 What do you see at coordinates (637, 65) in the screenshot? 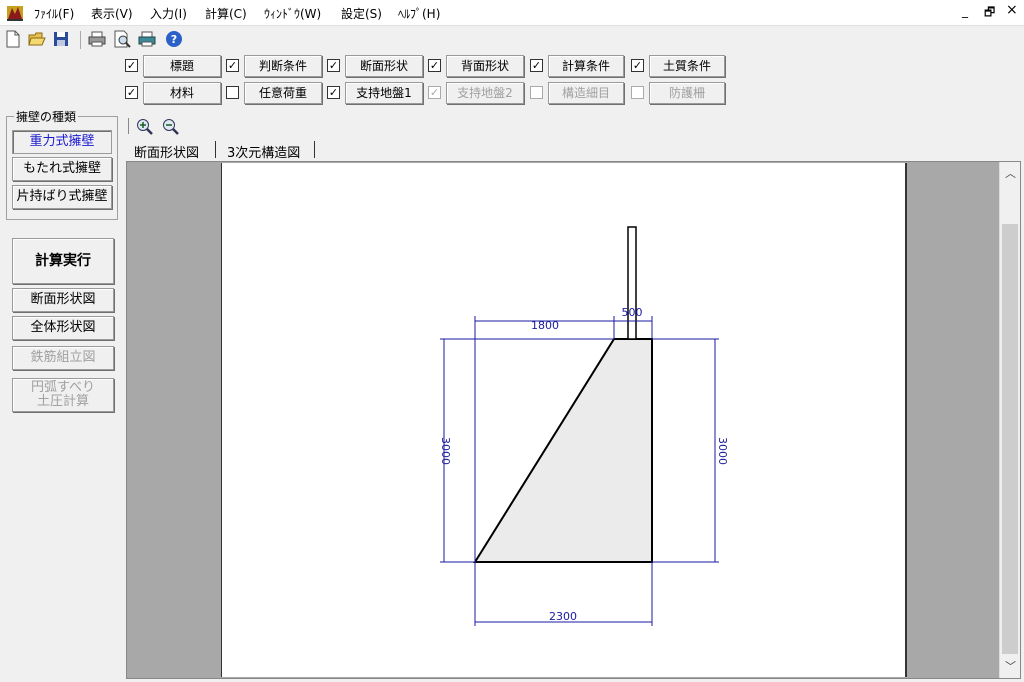
I see `row1-checkbox-6: ✓` at bounding box center [637, 65].